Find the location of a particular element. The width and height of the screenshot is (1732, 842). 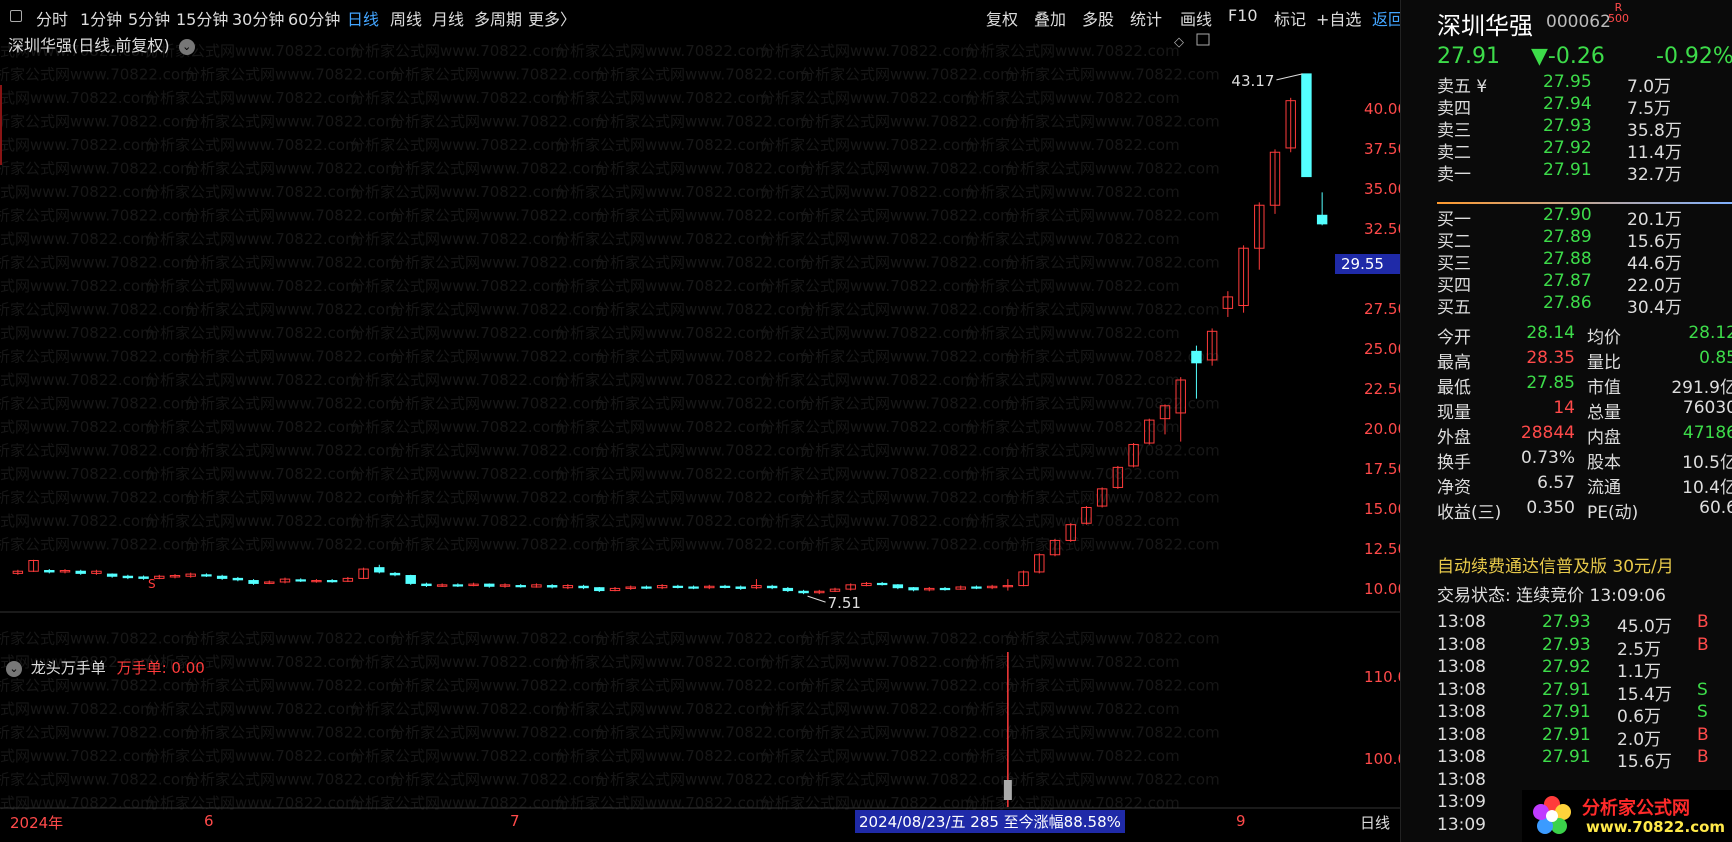

adjust-button: 复权 is located at coordinates (1002, 18).